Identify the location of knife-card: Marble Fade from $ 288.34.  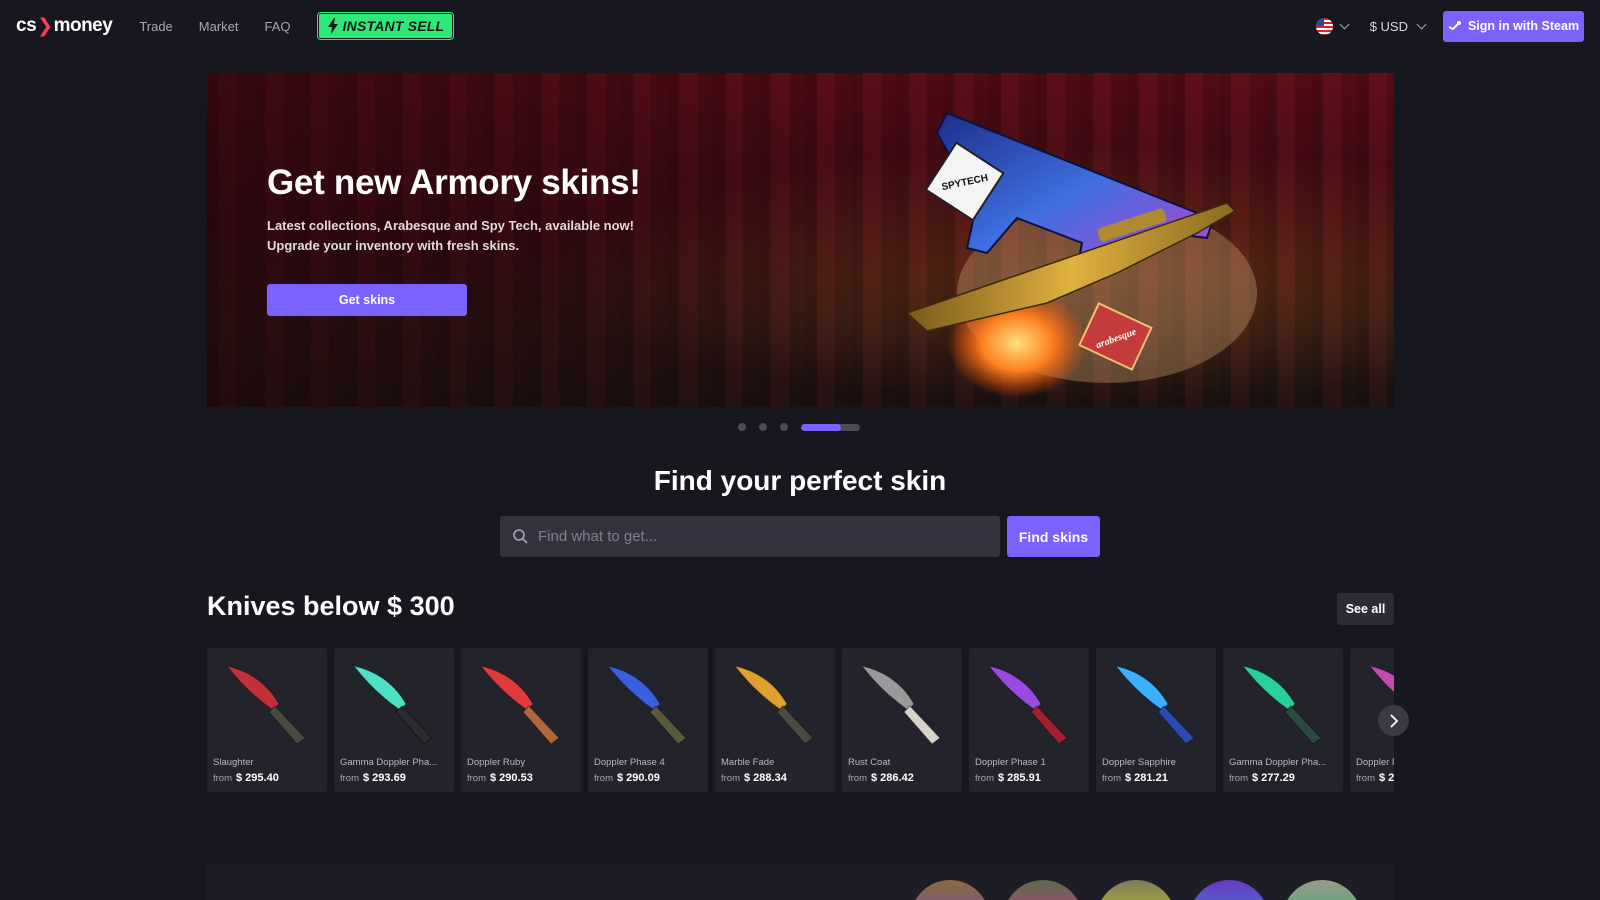
(775, 720).